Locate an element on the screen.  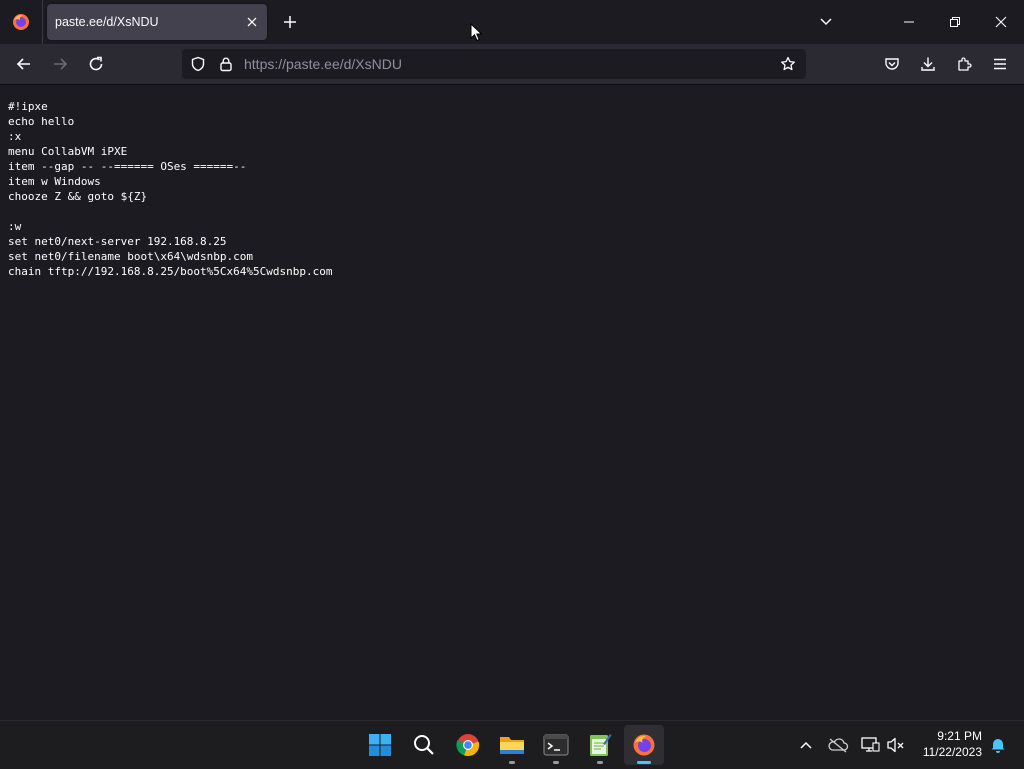
back-arrow-icon is located at coordinates (24, 64).